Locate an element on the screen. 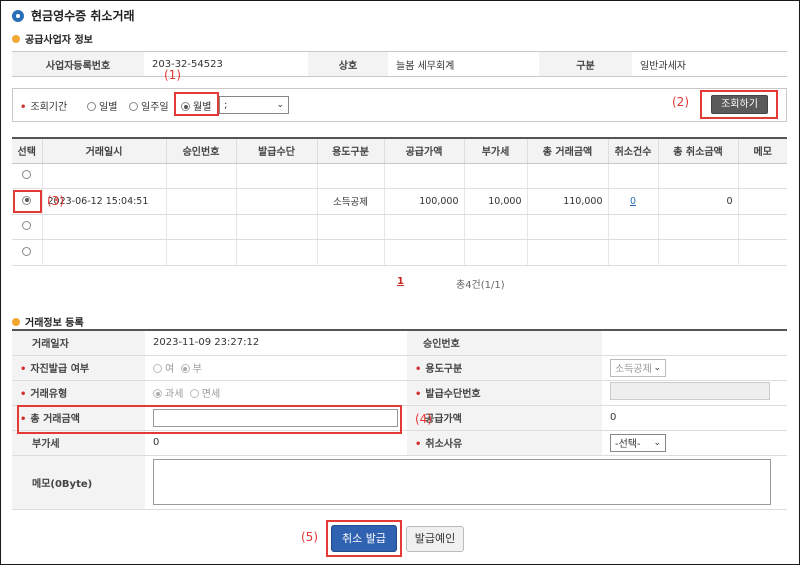  row-supply: 100,000 is located at coordinates (423, 201).